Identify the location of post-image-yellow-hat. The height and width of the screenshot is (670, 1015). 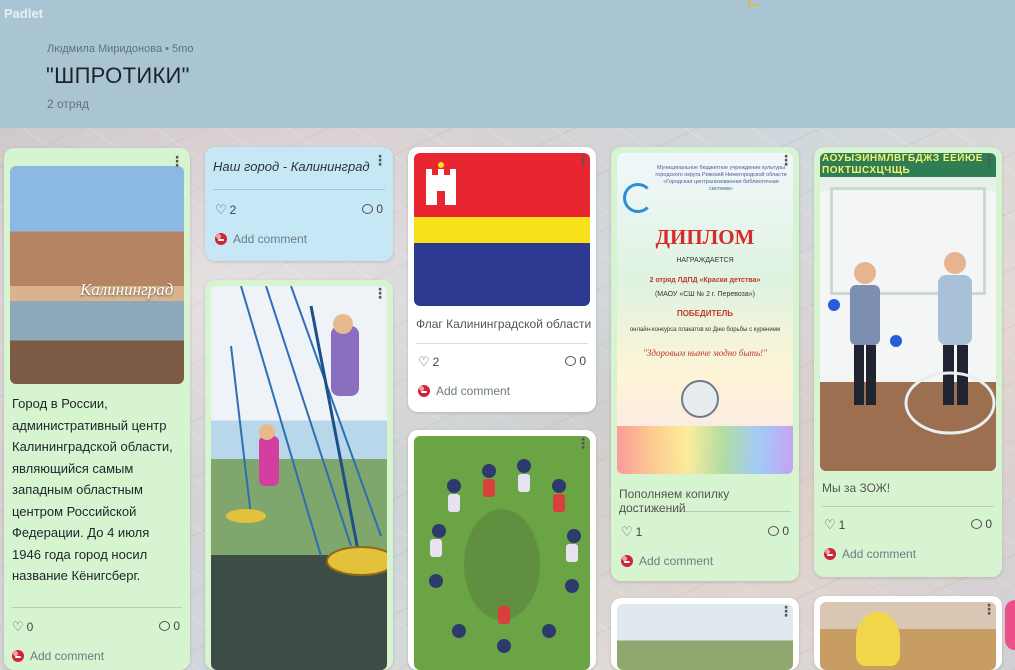
(908, 636).